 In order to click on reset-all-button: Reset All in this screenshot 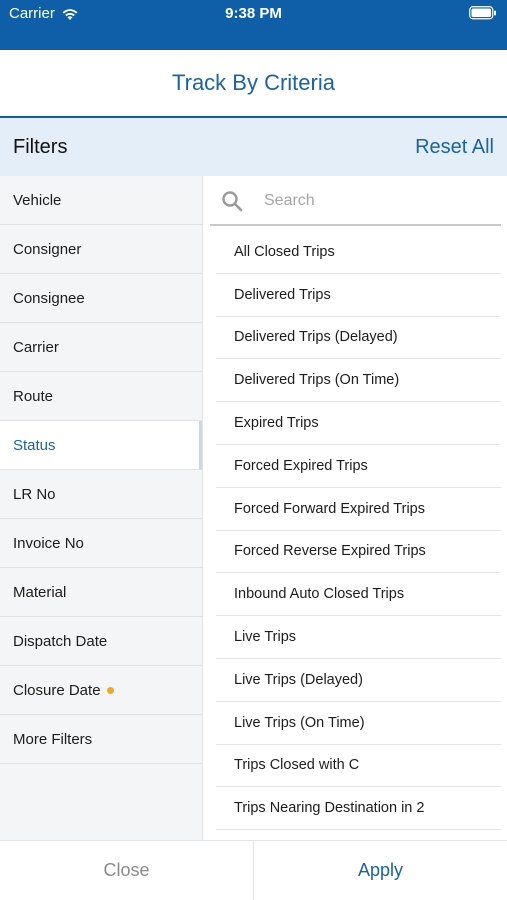, I will do `click(454, 147)`.